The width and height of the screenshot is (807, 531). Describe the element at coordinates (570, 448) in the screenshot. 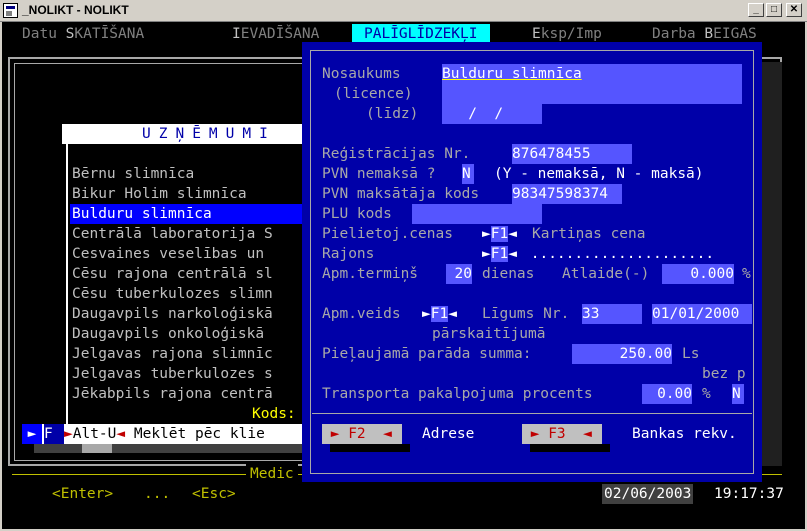

I see `f3-button-shadow` at that location.